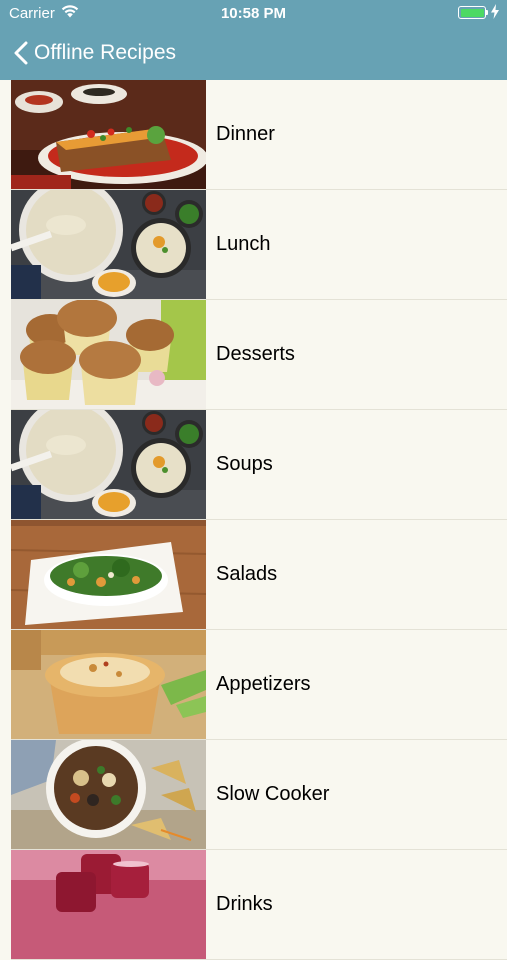 The height and width of the screenshot is (960, 507). Describe the element at coordinates (247, 574) in the screenshot. I see `category-label: Salads` at that location.